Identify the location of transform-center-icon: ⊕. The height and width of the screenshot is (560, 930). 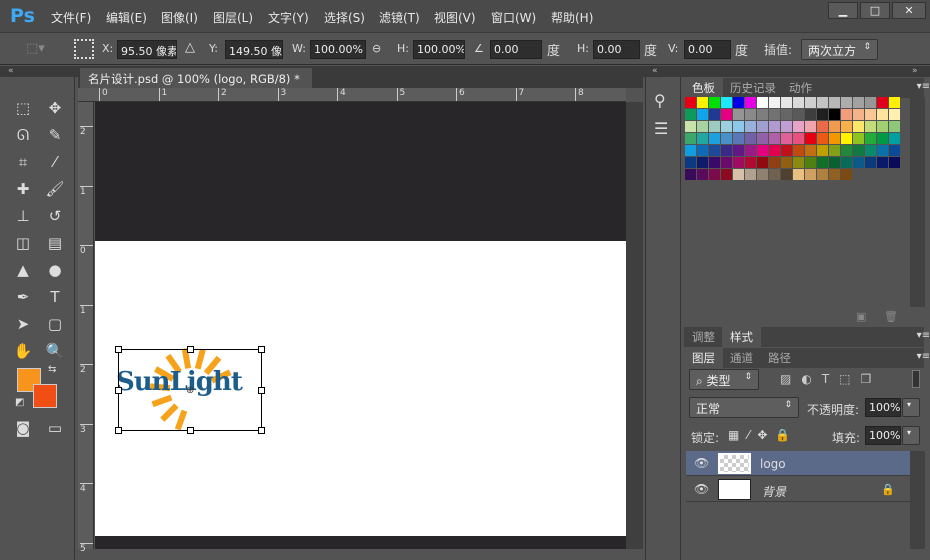
(190, 390).